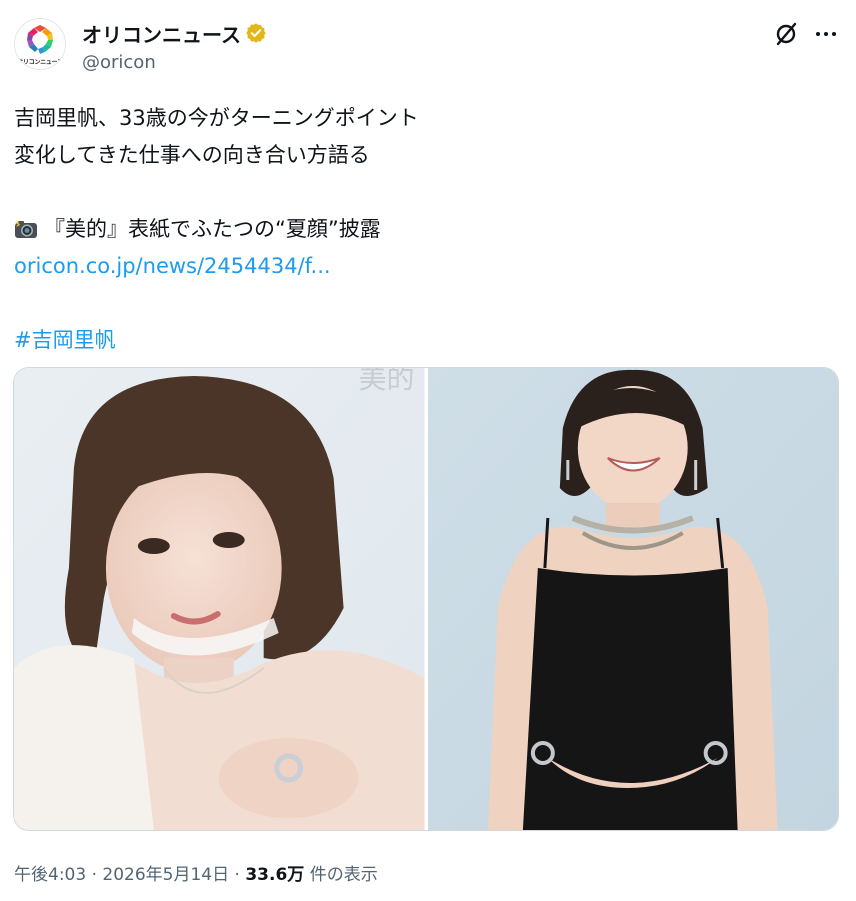 This screenshot has width=856, height=901. Describe the element at coordinates (165, 875) in the screenshot. I see `tweet-date: 2026年5月14日` at that location.